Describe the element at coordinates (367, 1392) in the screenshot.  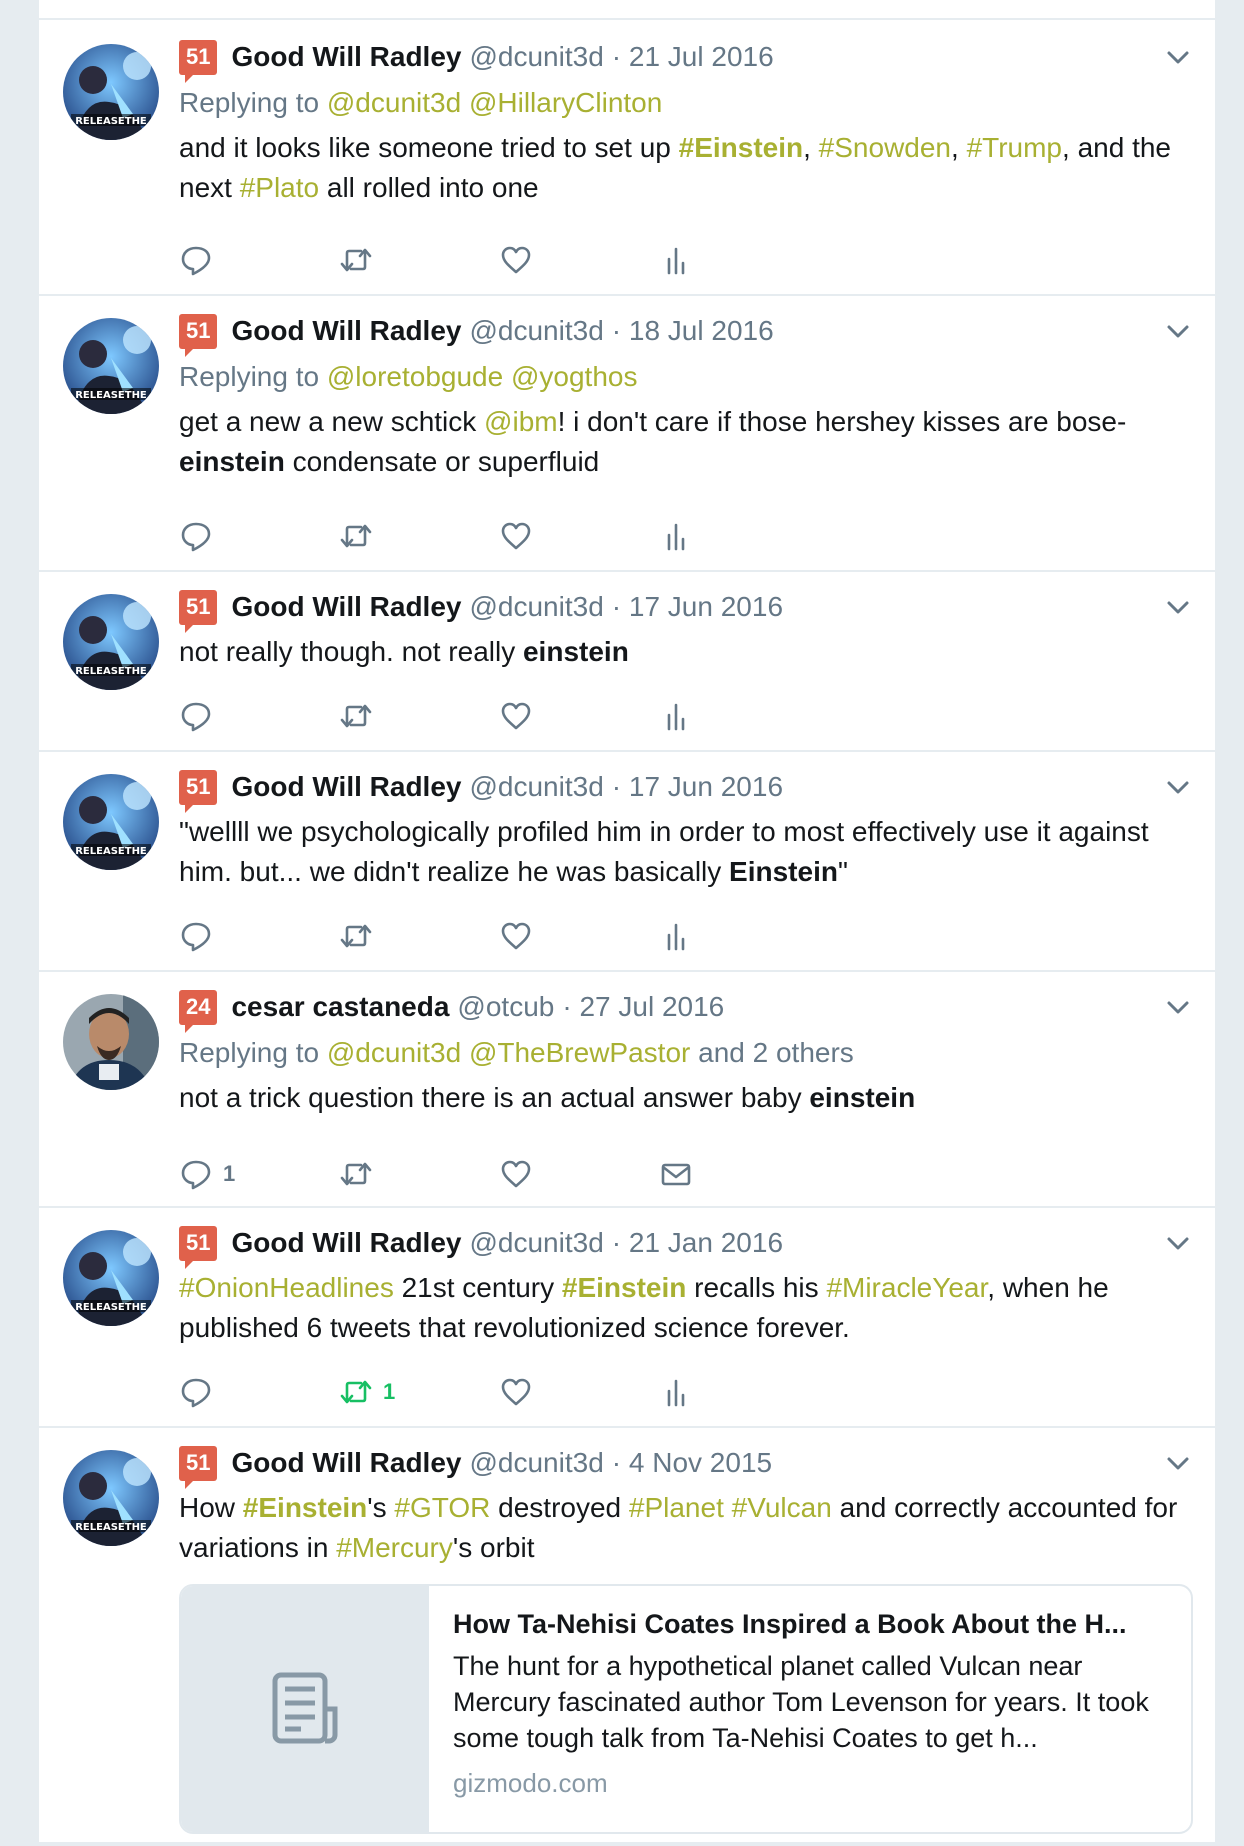
I see `retweet-button: 1` at that location.